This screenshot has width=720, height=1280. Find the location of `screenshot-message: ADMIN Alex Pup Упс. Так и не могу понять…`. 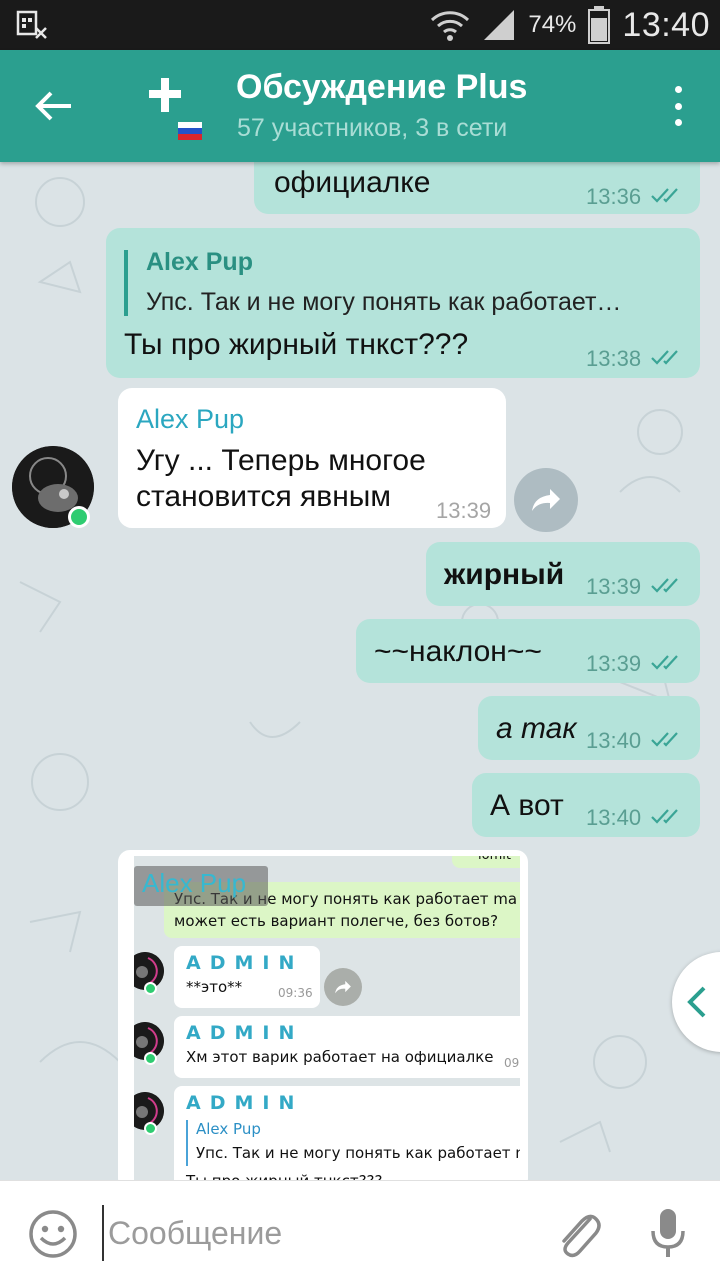

screenshot-message: ADMIN Alex Pup Упс. Так и не могу понять… is located at coordinates (347, 1133).